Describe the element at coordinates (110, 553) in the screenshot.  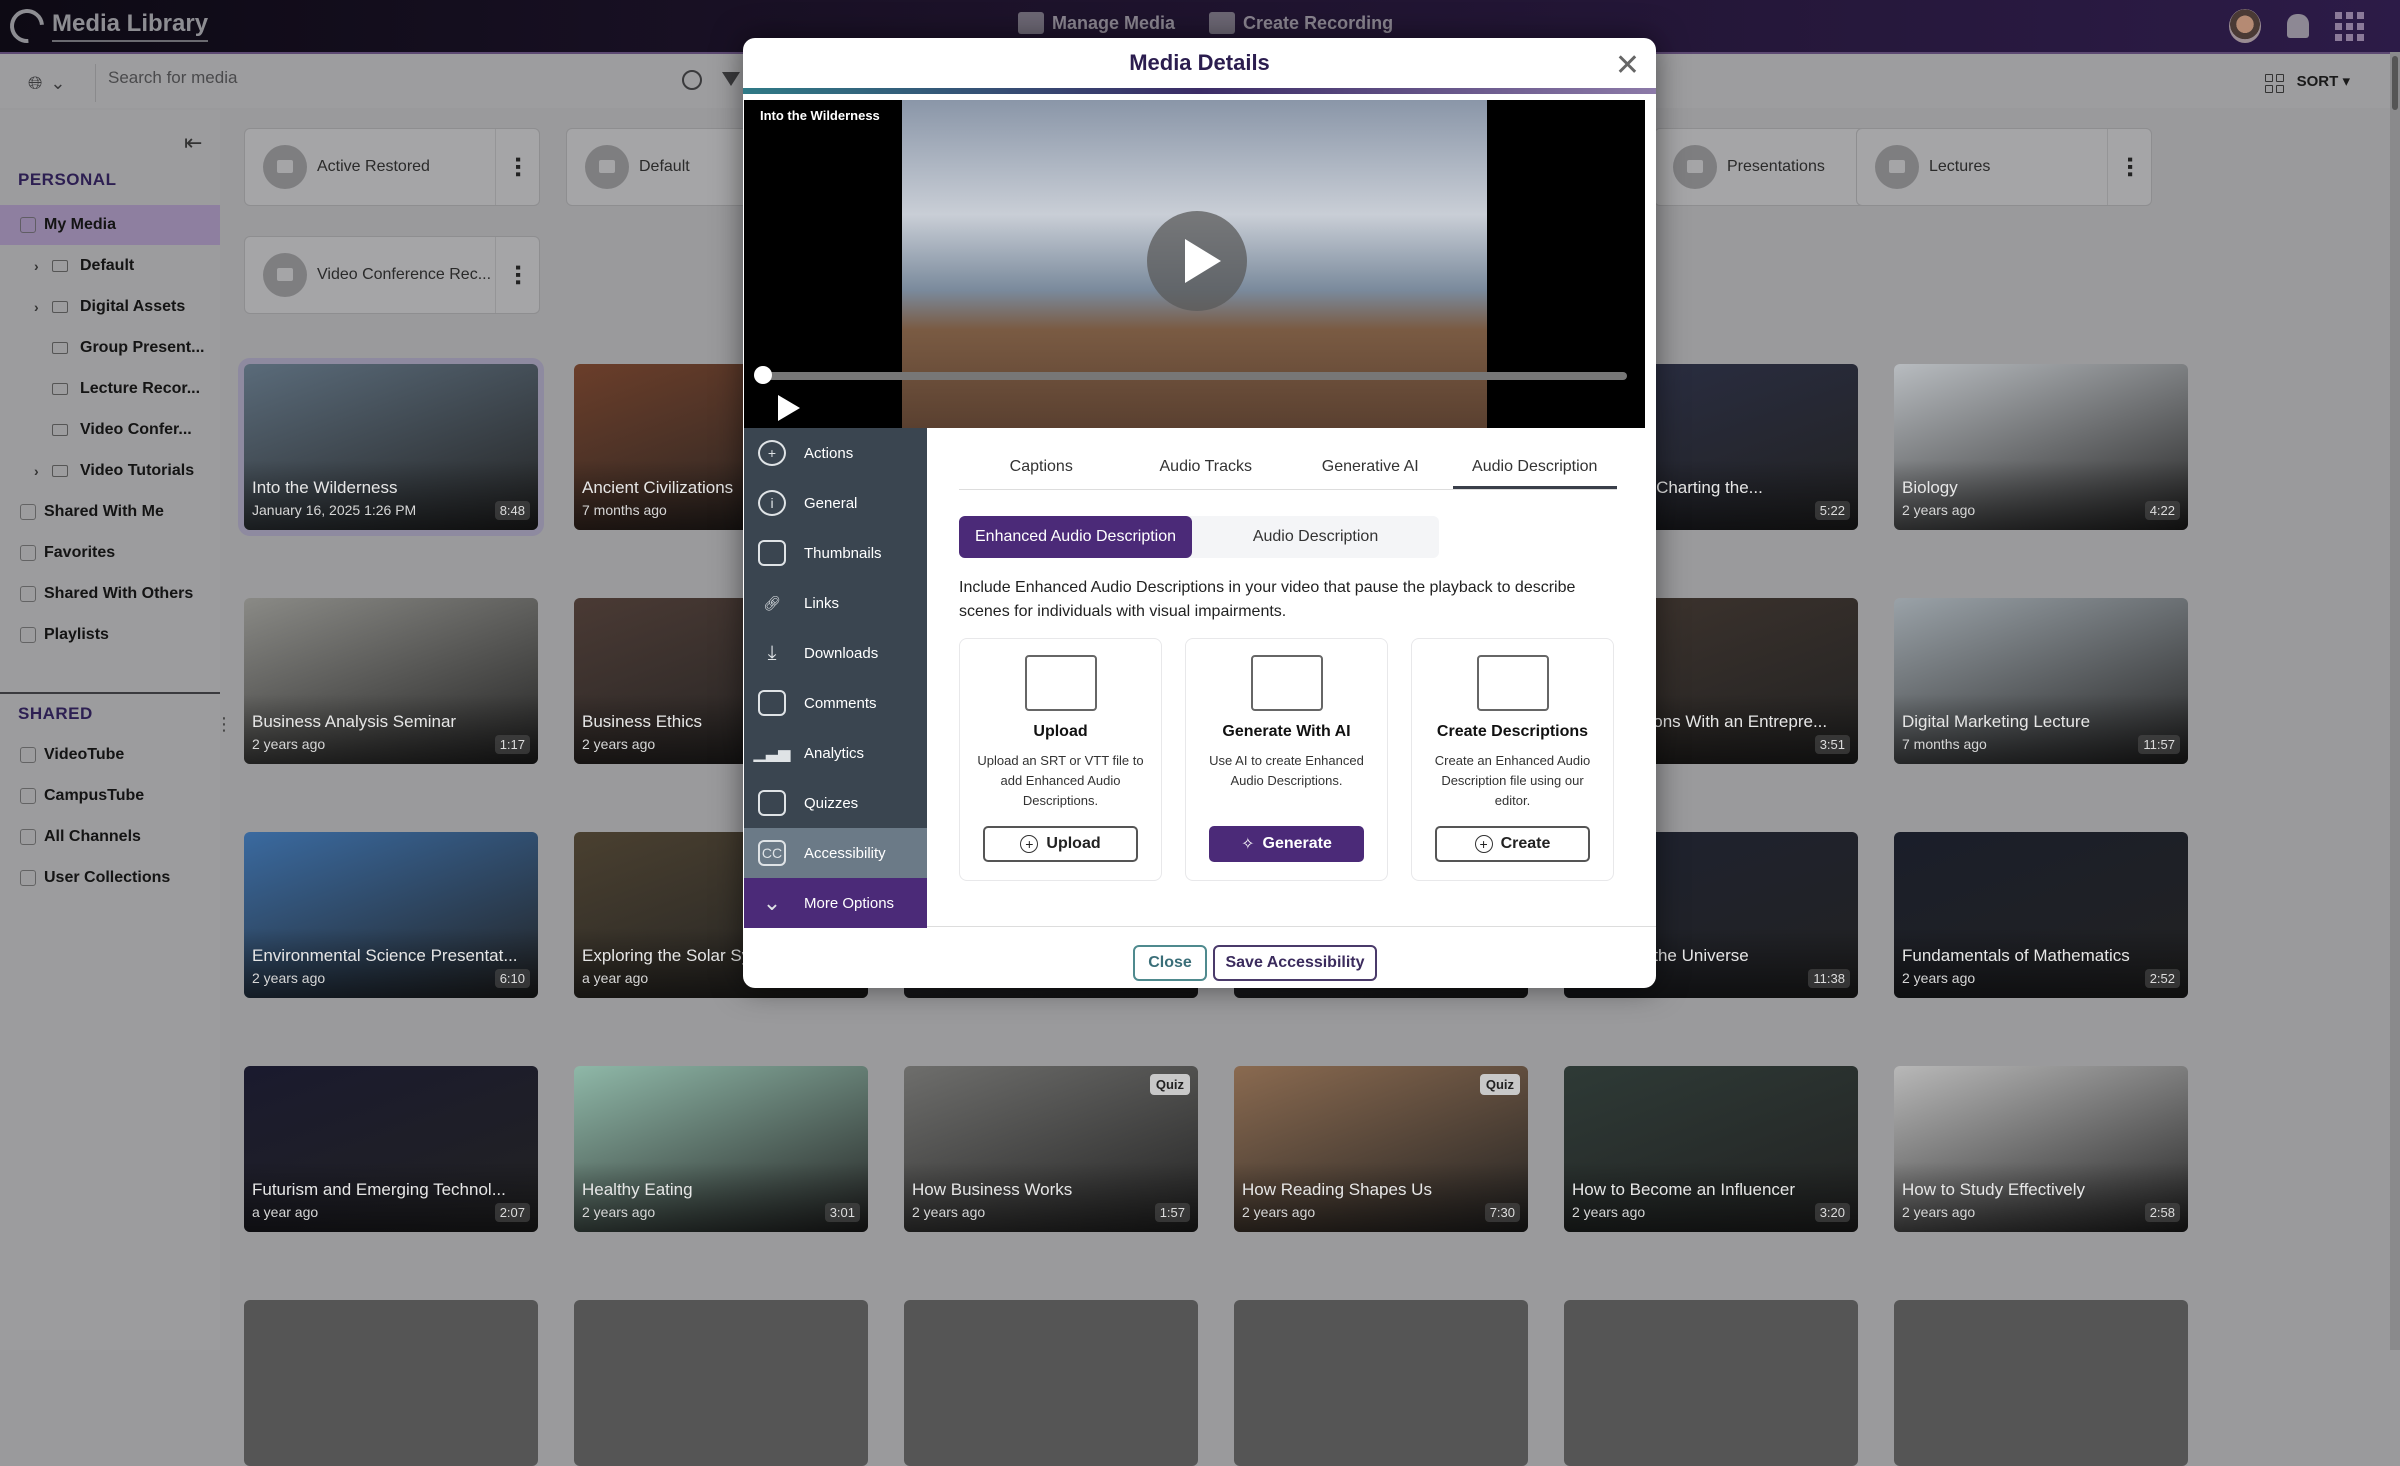
I see `sidebar-item-favorites: Favorites` at that location.